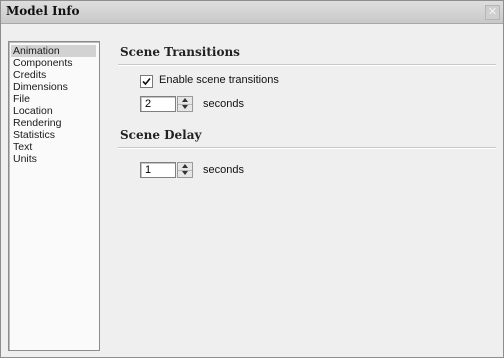  What do you see at coordinates (43, 11) in the screenshot?
I see `window-title: Model Info` at bounding box center [43, 11].